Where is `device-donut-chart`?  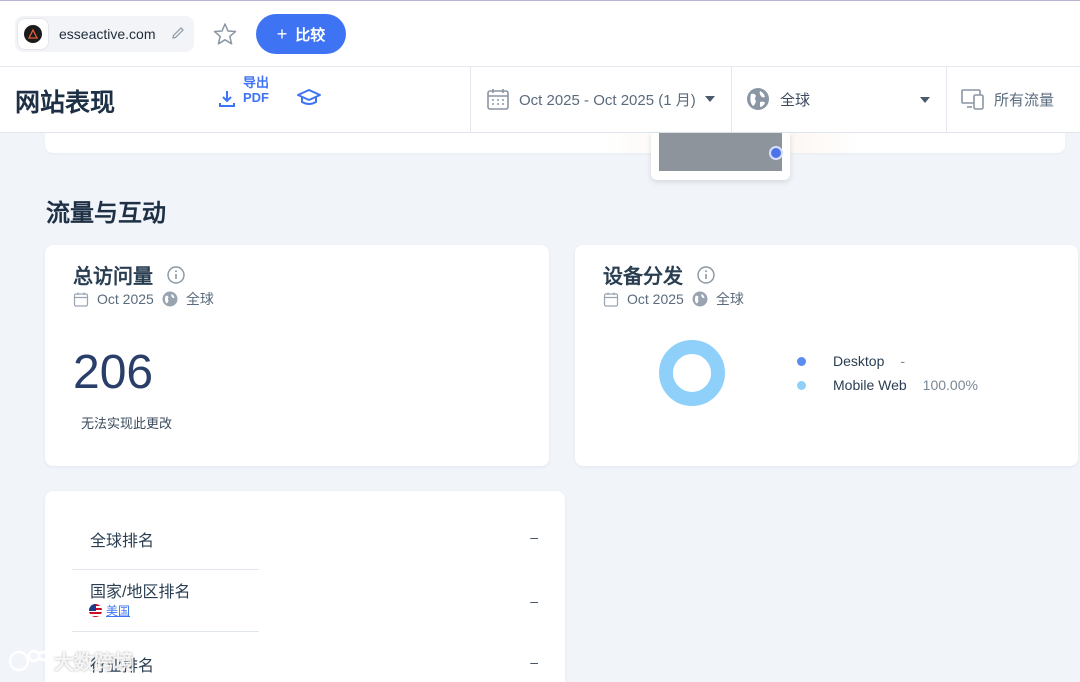 device-donut-chart is located at coordinates (692, 373).